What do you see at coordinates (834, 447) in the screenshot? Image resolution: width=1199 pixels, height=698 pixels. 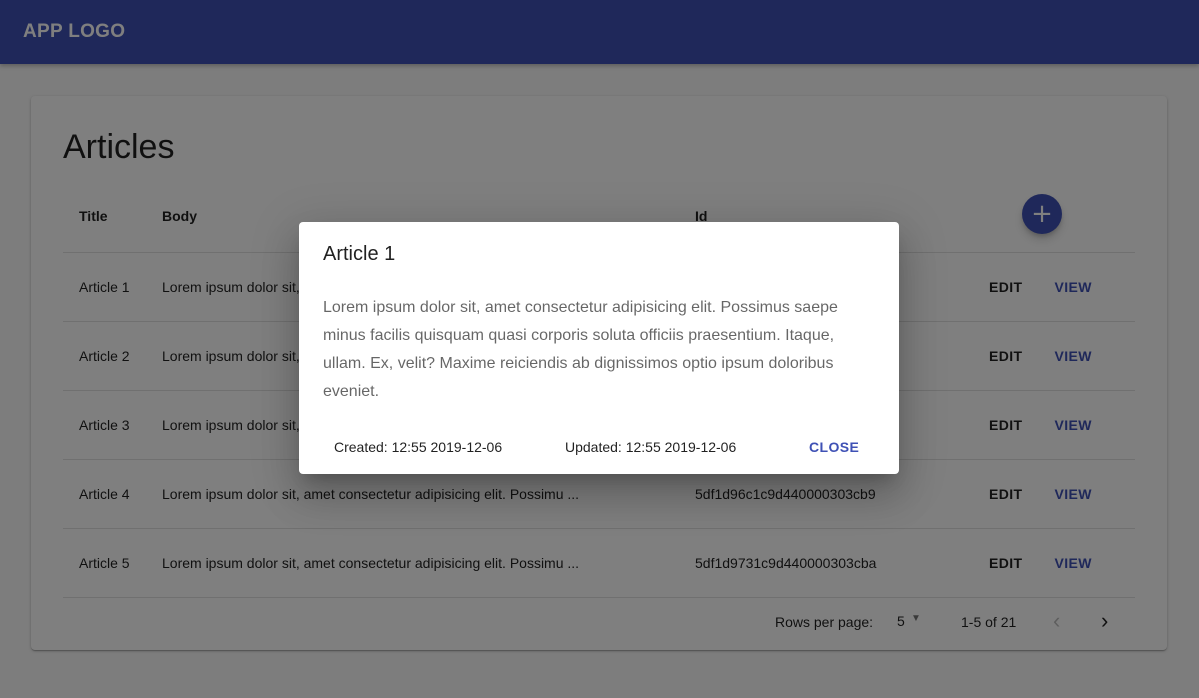 I see `close-button: CLOSE` at bounding box center [834, 447].